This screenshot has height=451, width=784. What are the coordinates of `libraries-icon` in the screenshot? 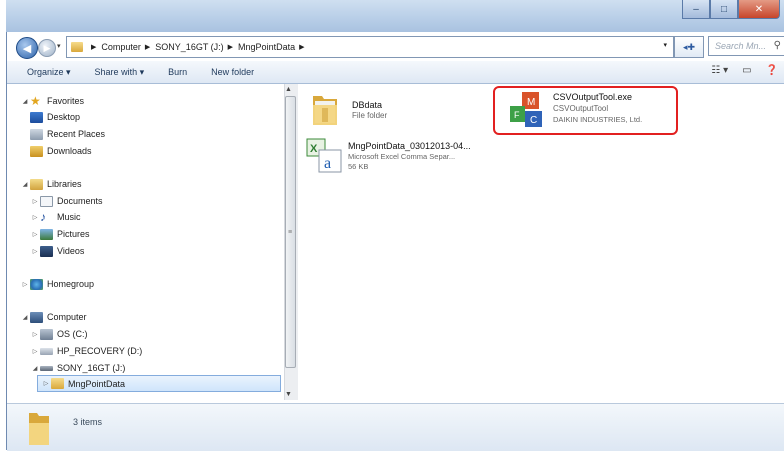 It's located at (36, 184).